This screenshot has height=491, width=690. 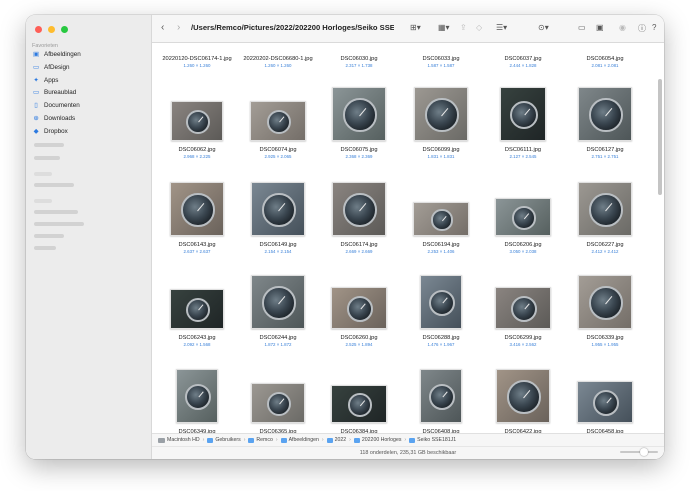 I want to click on file-item: 20220202-DSC06680-1.jpg 1.260 × 1.260, so click(x=278, y=62).